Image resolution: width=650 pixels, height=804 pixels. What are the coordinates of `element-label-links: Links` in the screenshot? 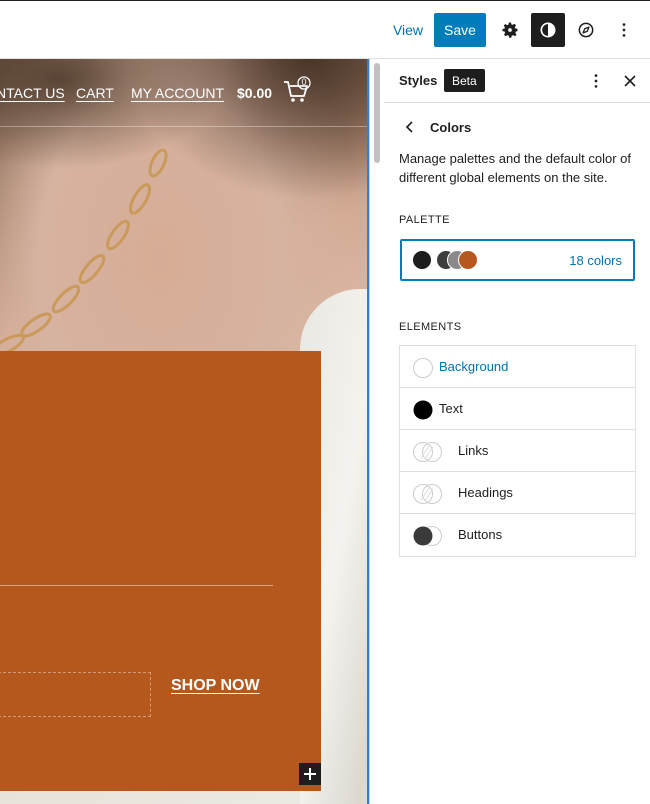 It's located at (473, 450).